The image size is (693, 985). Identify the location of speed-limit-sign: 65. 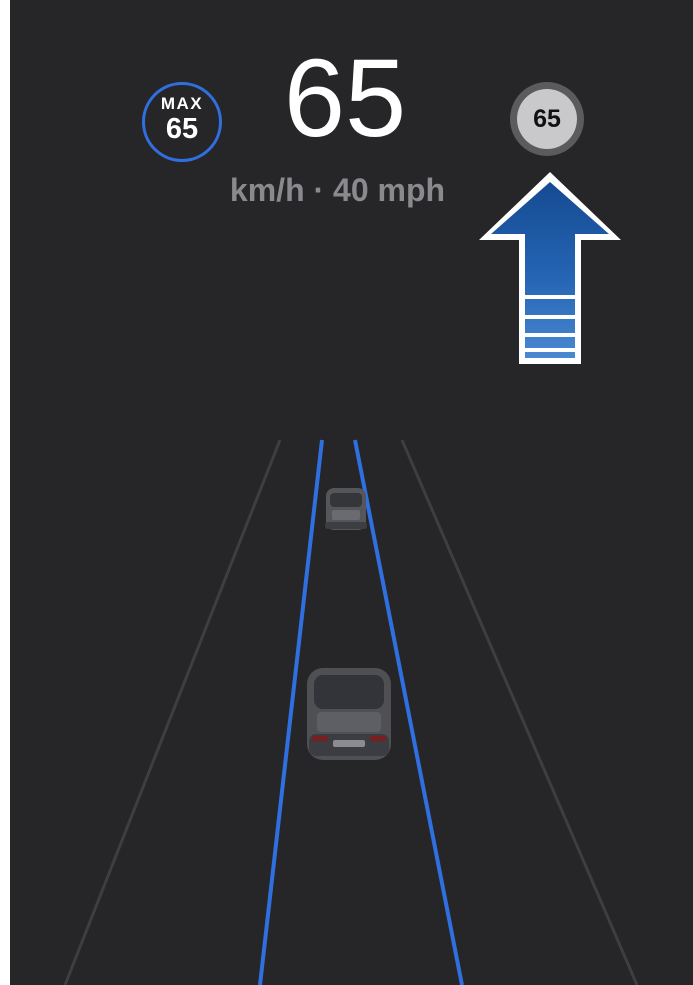
(547, 119).